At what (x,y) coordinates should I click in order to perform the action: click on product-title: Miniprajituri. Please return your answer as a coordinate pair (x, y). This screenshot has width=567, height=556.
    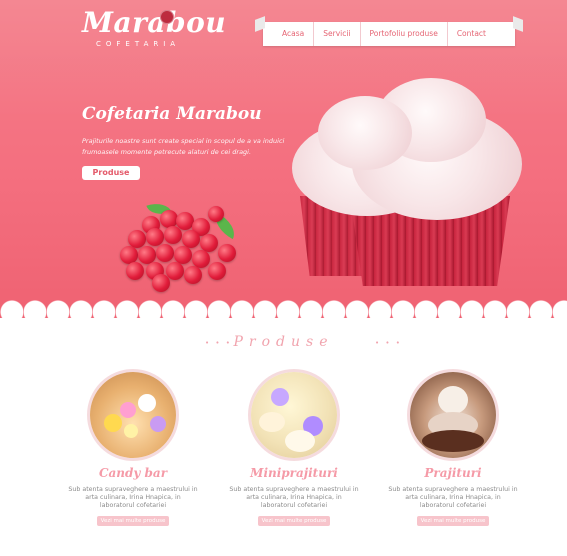
    Looking at the image, I should click on (294, 473).